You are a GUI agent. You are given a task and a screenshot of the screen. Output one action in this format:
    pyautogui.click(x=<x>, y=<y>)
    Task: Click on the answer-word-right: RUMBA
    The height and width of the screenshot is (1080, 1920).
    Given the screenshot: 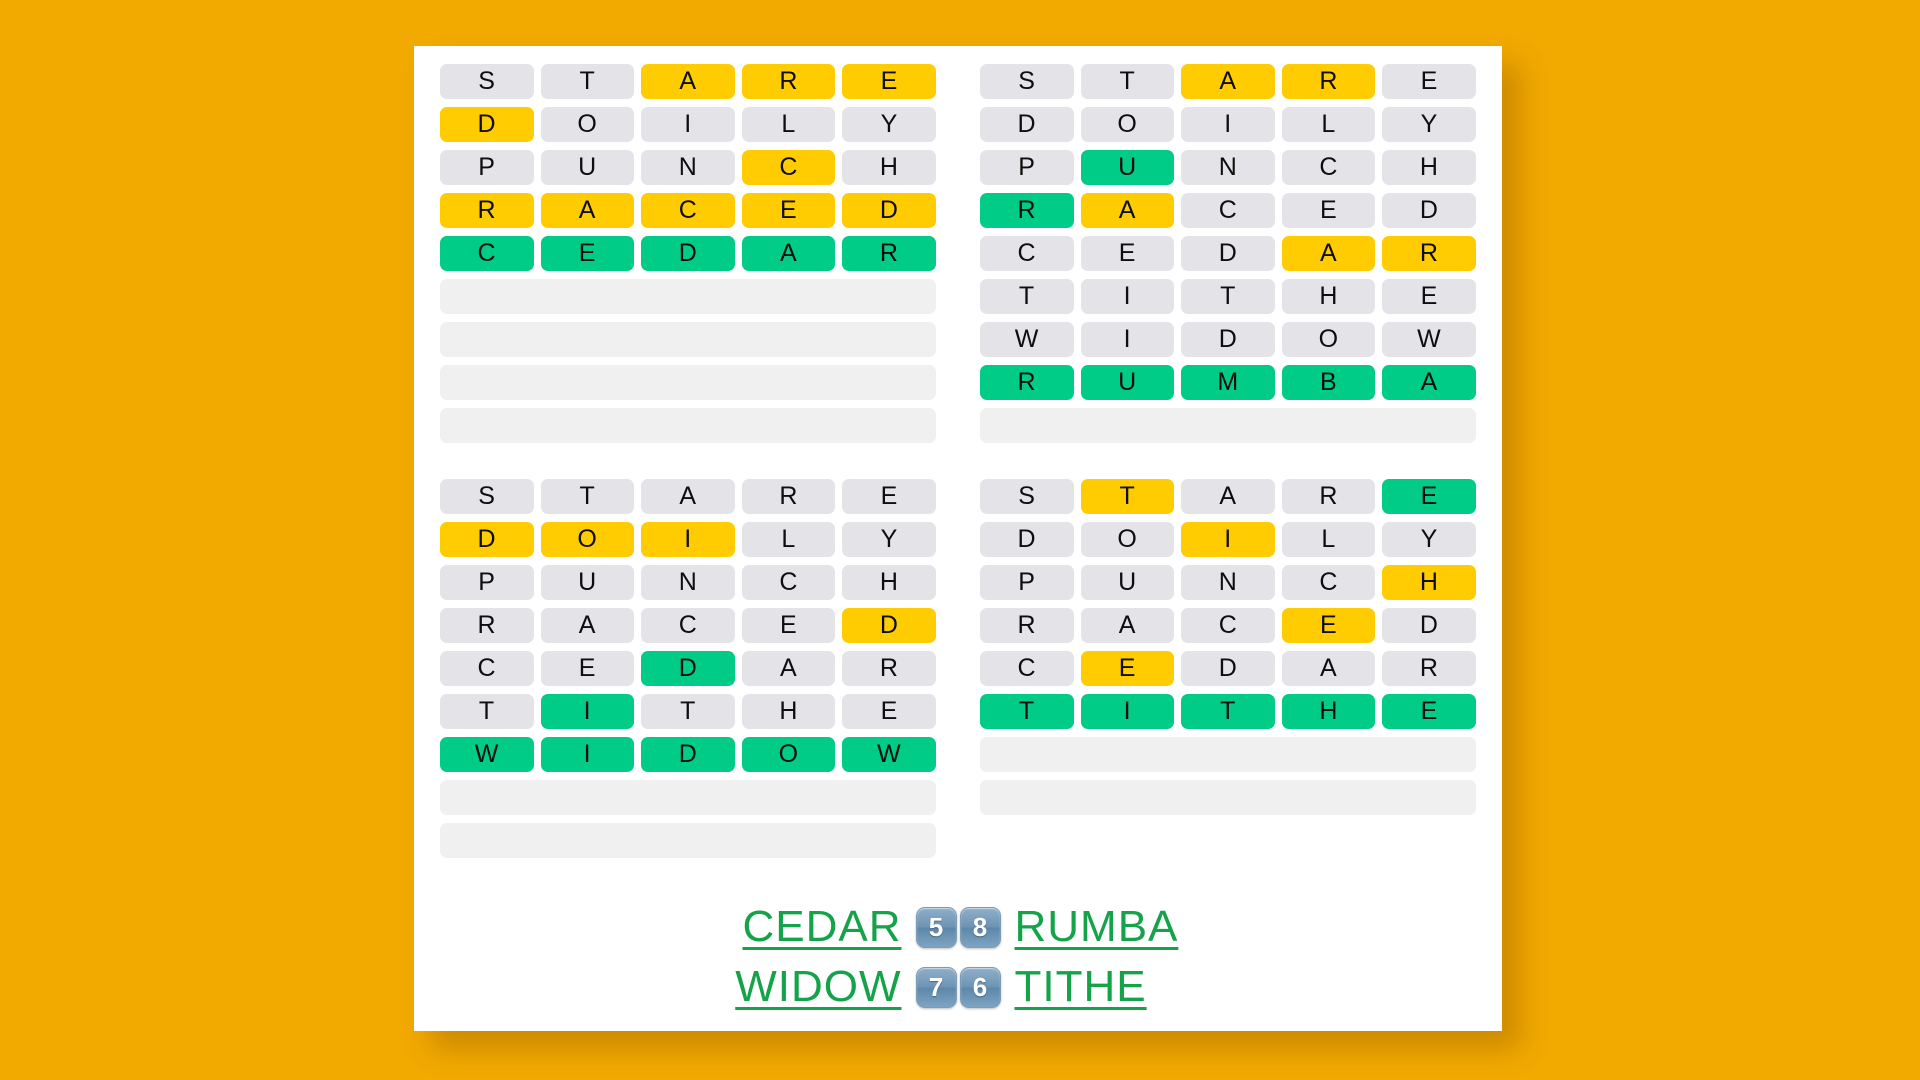 What is the action you would take?
    pyautogui.click(x=1107, y=927)
    